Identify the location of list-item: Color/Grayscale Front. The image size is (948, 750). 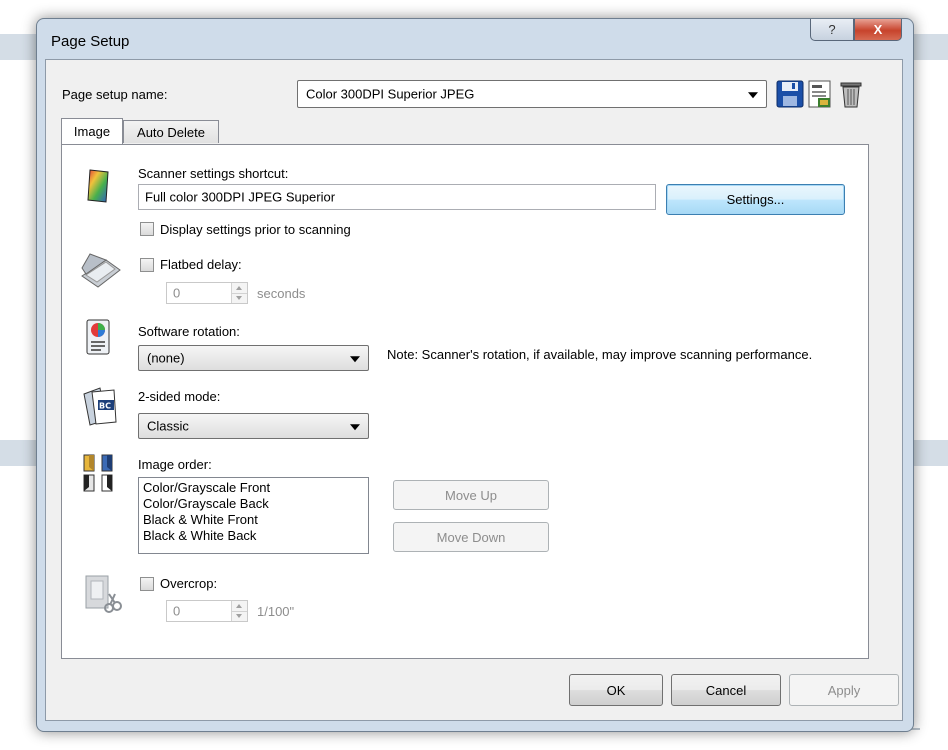
(253, 488).